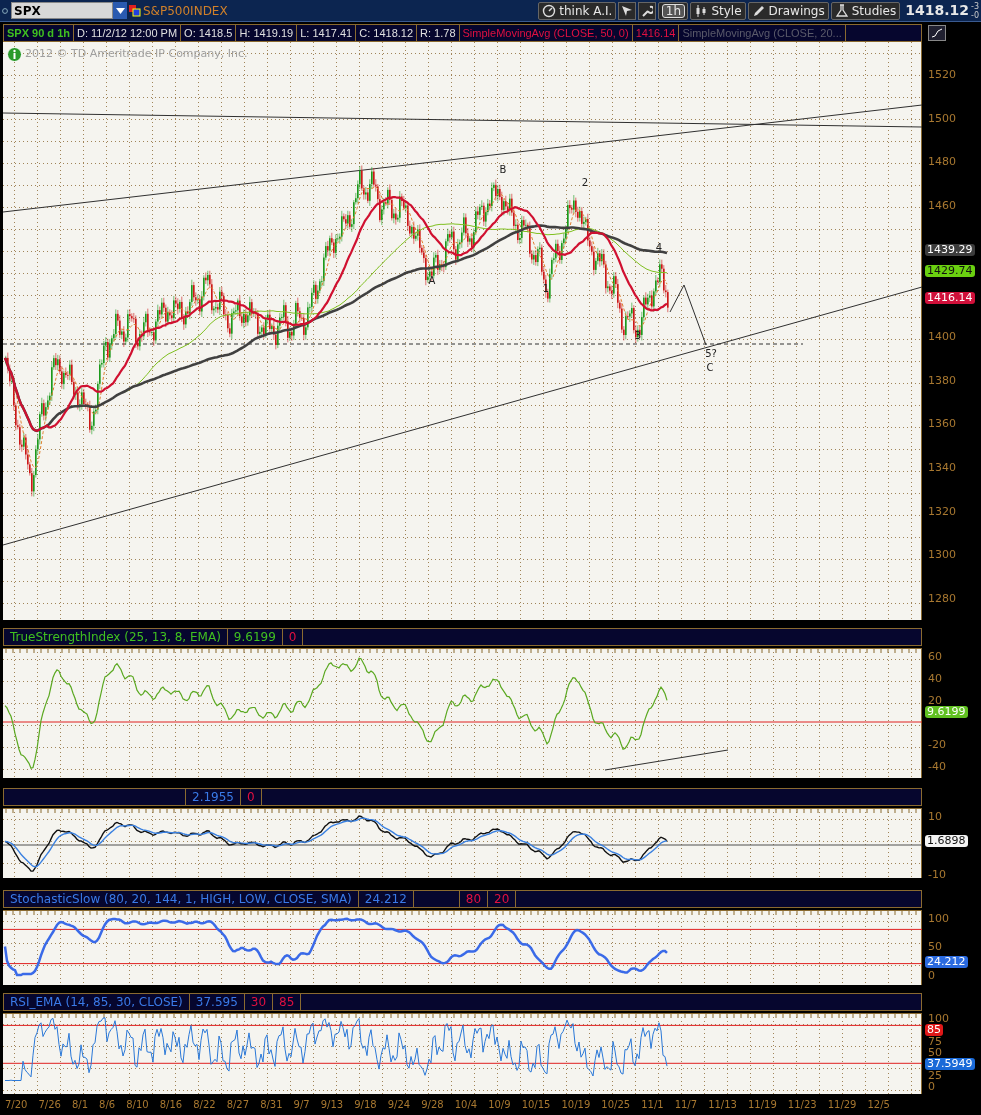 The image size is (981, 1115). What do you see at coordinates (656, 33) in the screenshot?
I see `info-cell: 1416.14` at bounding box center [656, 33].